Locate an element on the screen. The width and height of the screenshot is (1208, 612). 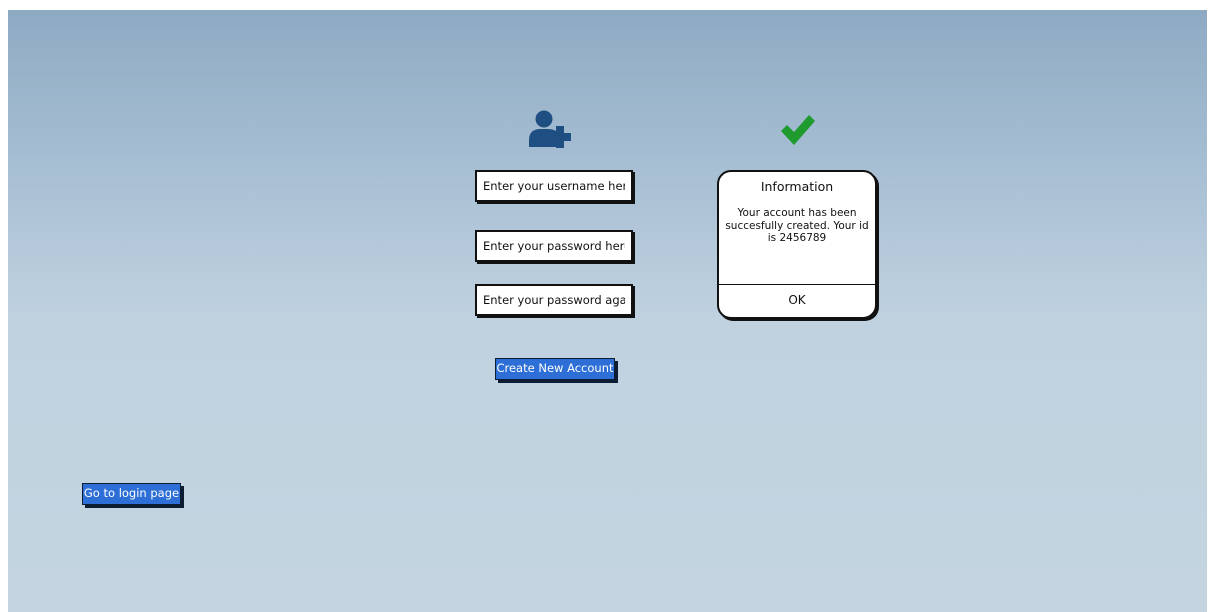
username-field is located at coordinates (554, 186).